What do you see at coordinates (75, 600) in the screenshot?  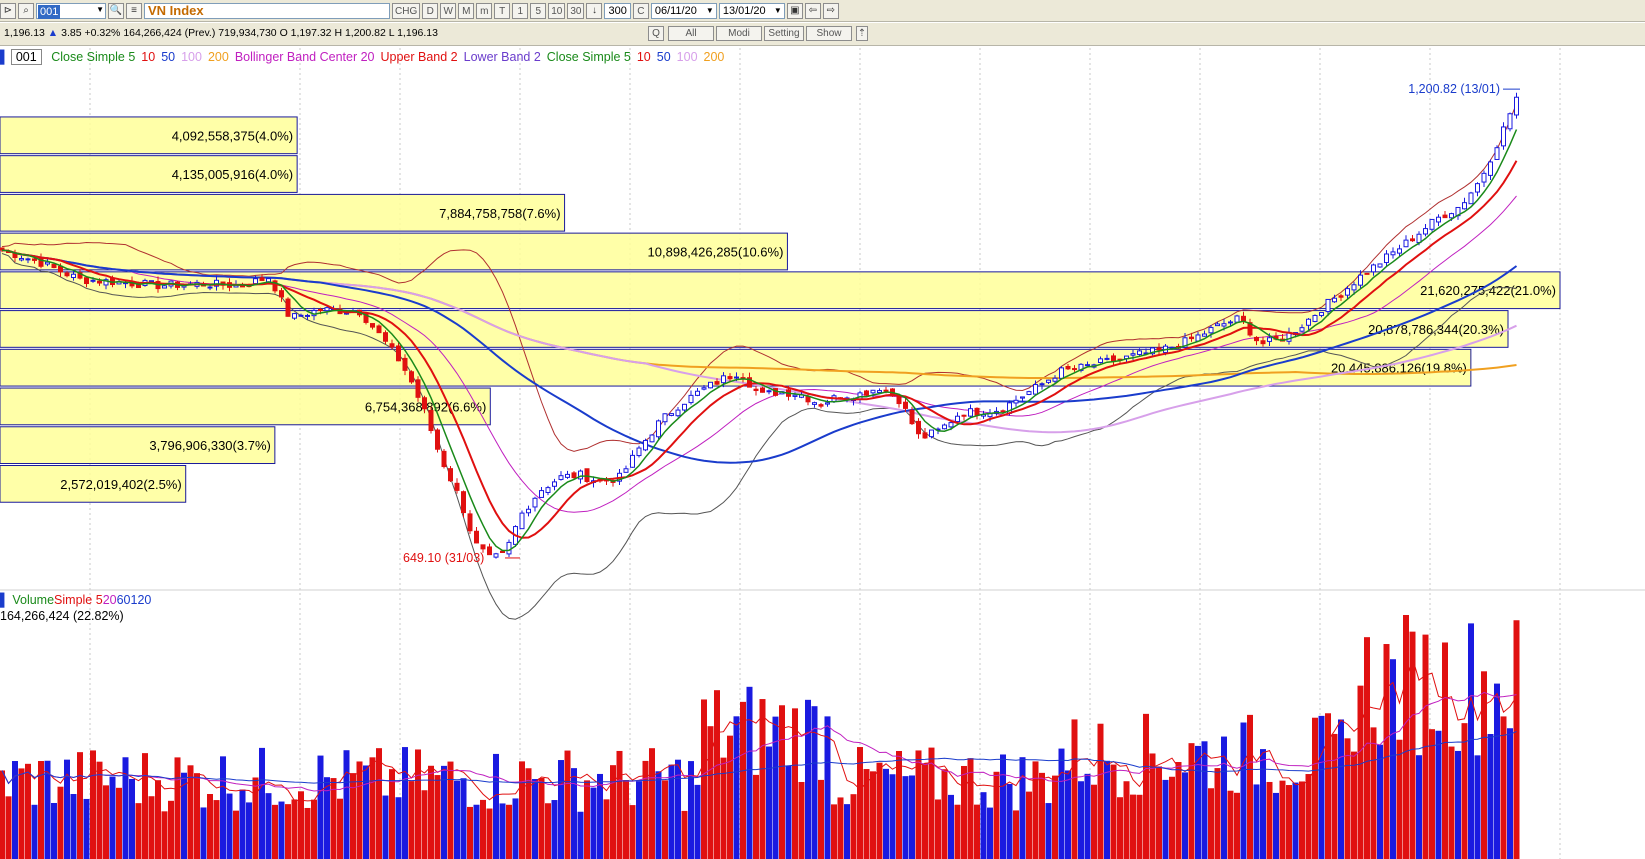 I see `volume-legend: ▌ VolumeSimple 52060120` at bounding box center [75, 600].